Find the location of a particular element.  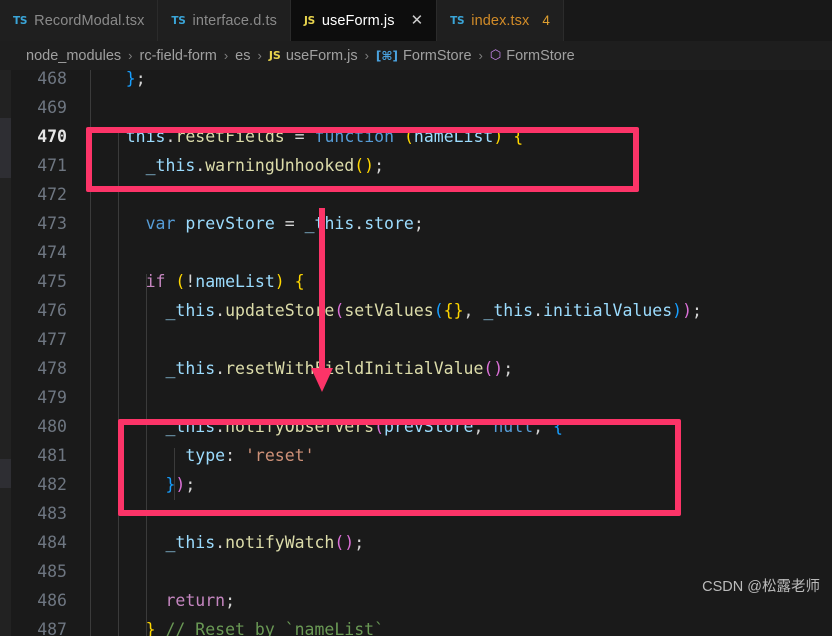

breadcrumb-item-es: es is located at coordinates (242, 56).